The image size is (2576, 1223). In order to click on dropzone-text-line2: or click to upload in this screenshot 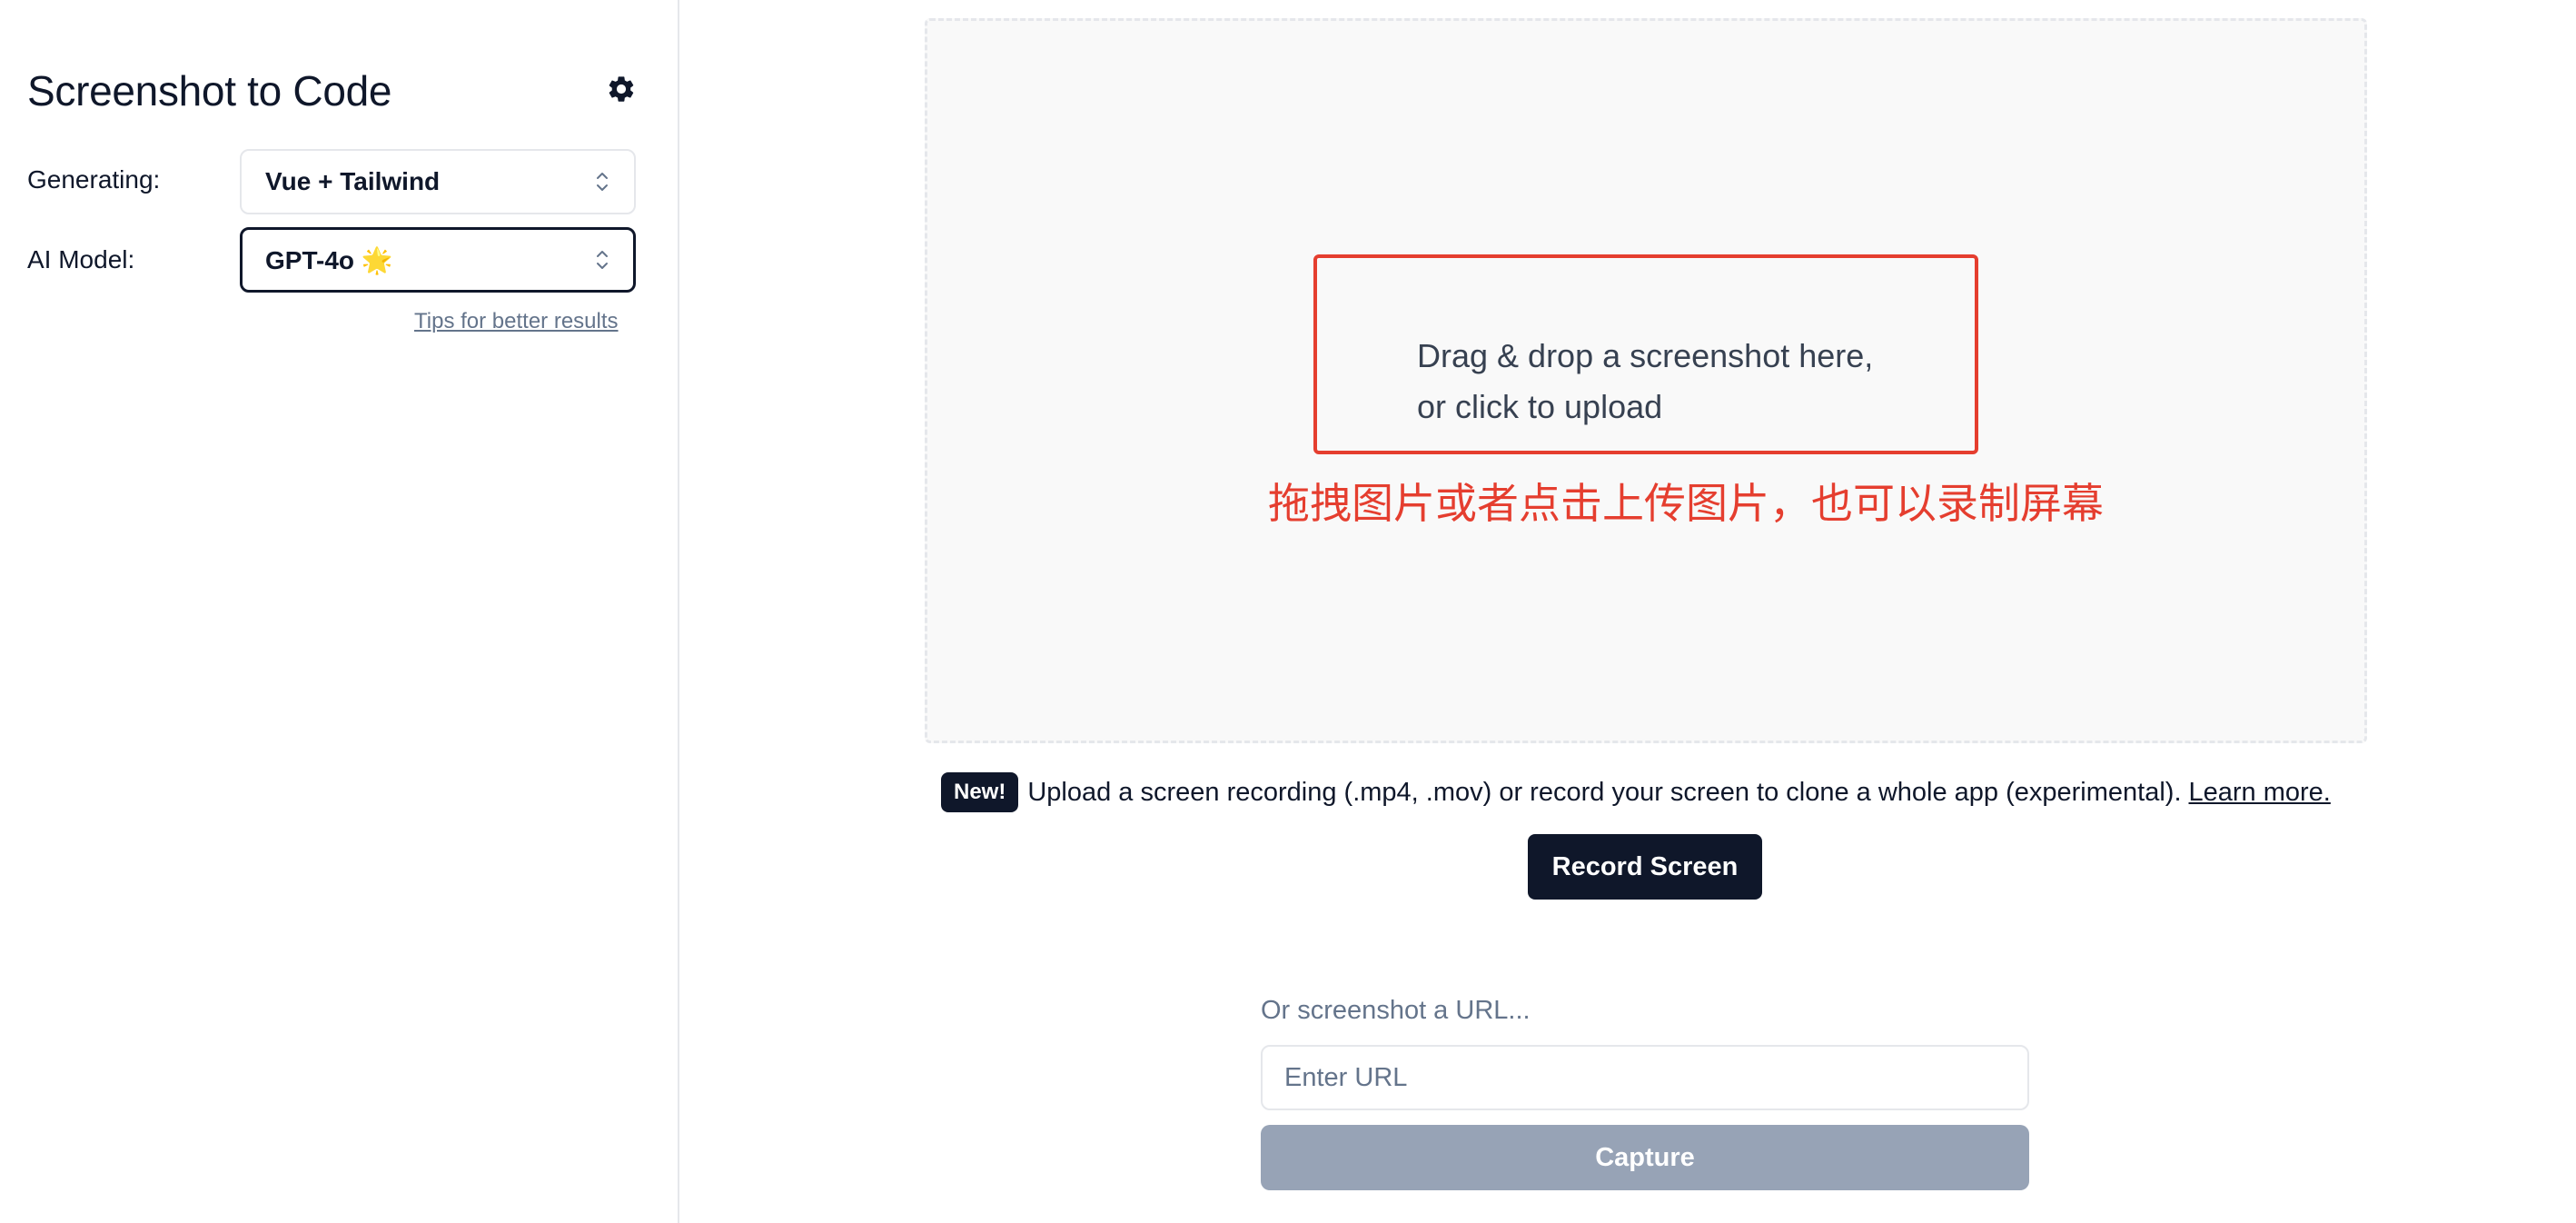, I will do `click(1540, 406)`.